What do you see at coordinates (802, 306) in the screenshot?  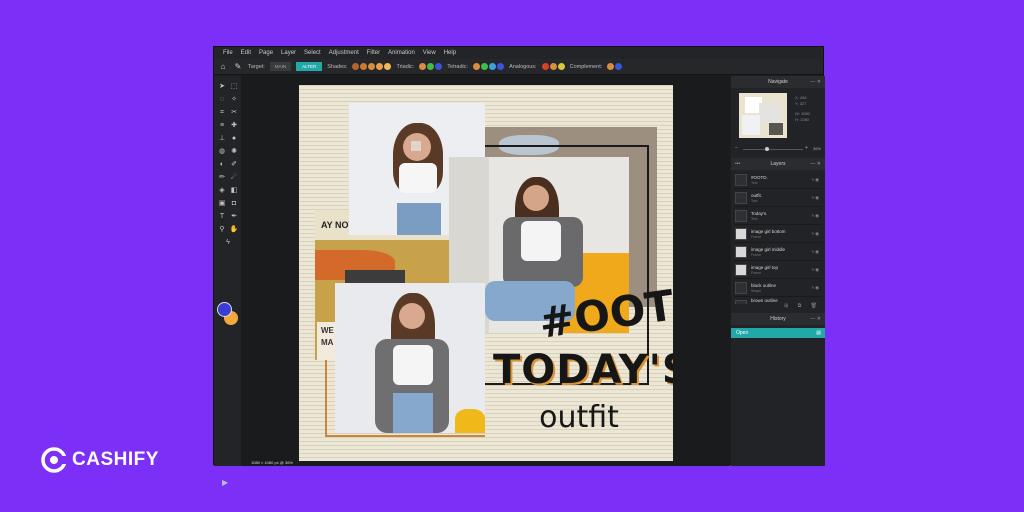 I see `layer-actions: ⊞ ⧉ 🗑` at bounding box center [802, 306].